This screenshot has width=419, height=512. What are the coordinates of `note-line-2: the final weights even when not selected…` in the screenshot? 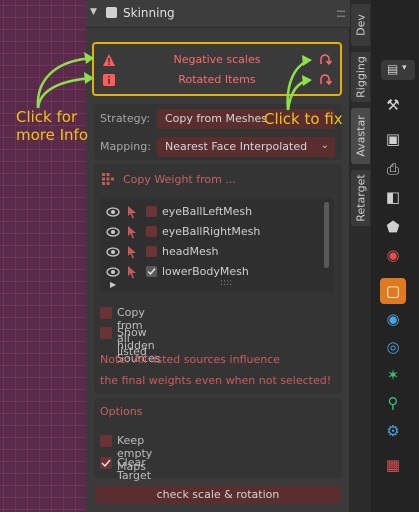 It's located at (216, 380).